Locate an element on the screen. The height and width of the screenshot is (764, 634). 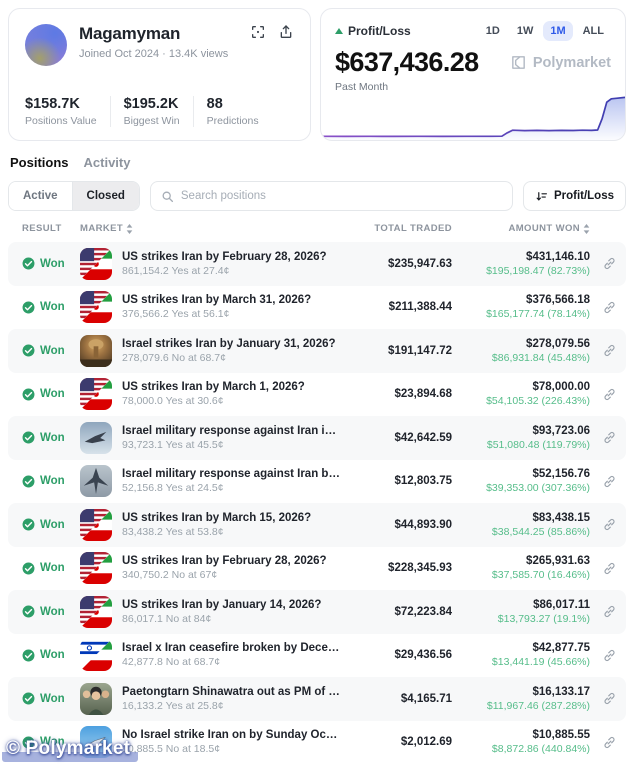
pnl-chart is located at coordinates (473, 115).